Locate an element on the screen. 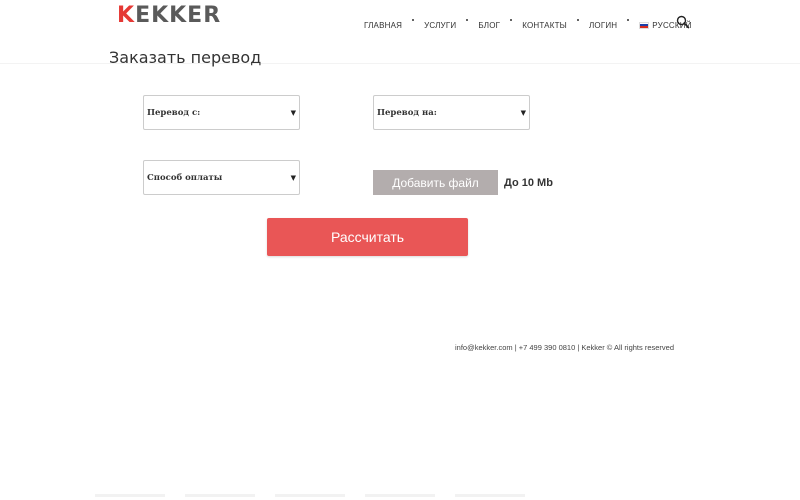 The image size is (800, 500). nav-item-contacts: КОНТАКТЫ is located at coordinates (544, 25).